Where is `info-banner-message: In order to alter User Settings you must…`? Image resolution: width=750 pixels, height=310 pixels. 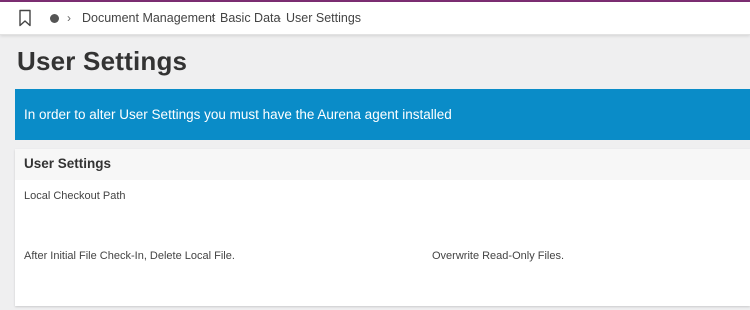 info-banner-message: In order to alter User Settings you must… is located at coordinates (238, 114).